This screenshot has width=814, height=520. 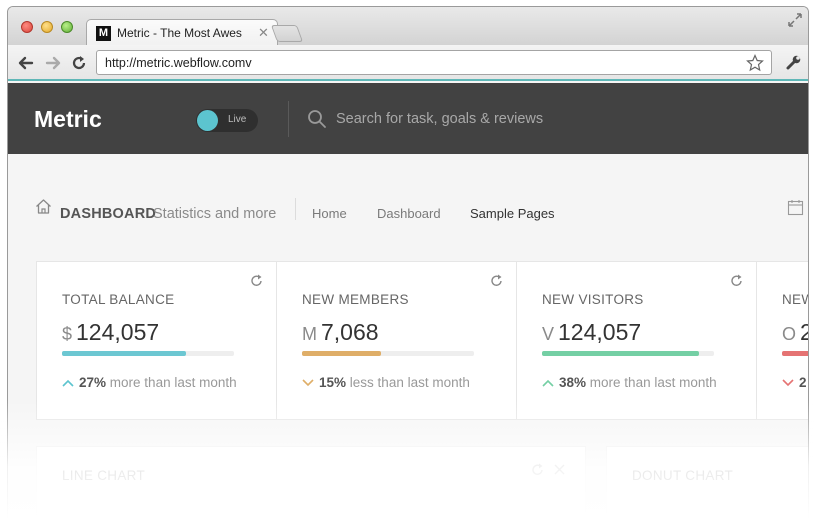 What do you see at coordinates (93, 382) in the screenshot?
I see `trend-percent: 27%` at bounding box center [93, 382].